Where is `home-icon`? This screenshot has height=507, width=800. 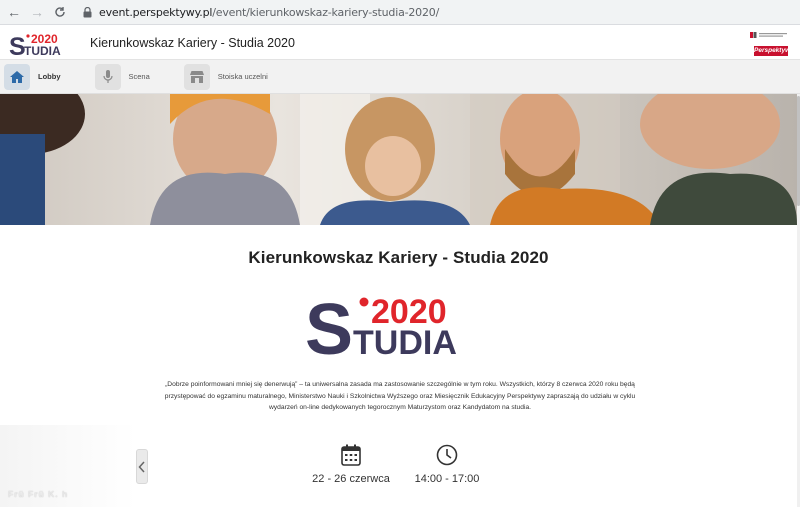 home-icon is located at coordinates (17, 76).